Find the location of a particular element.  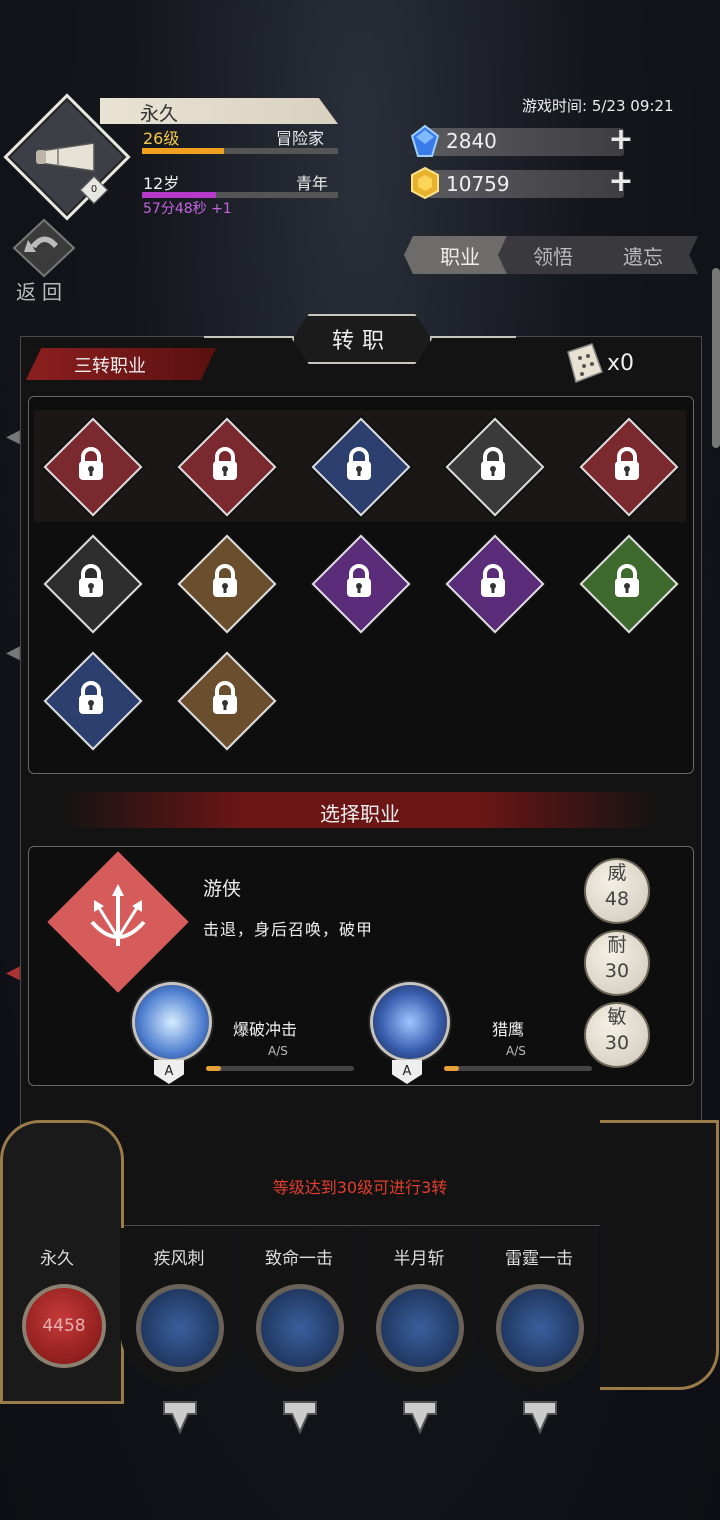

scroll-icon is located at coordinates (585, 363).